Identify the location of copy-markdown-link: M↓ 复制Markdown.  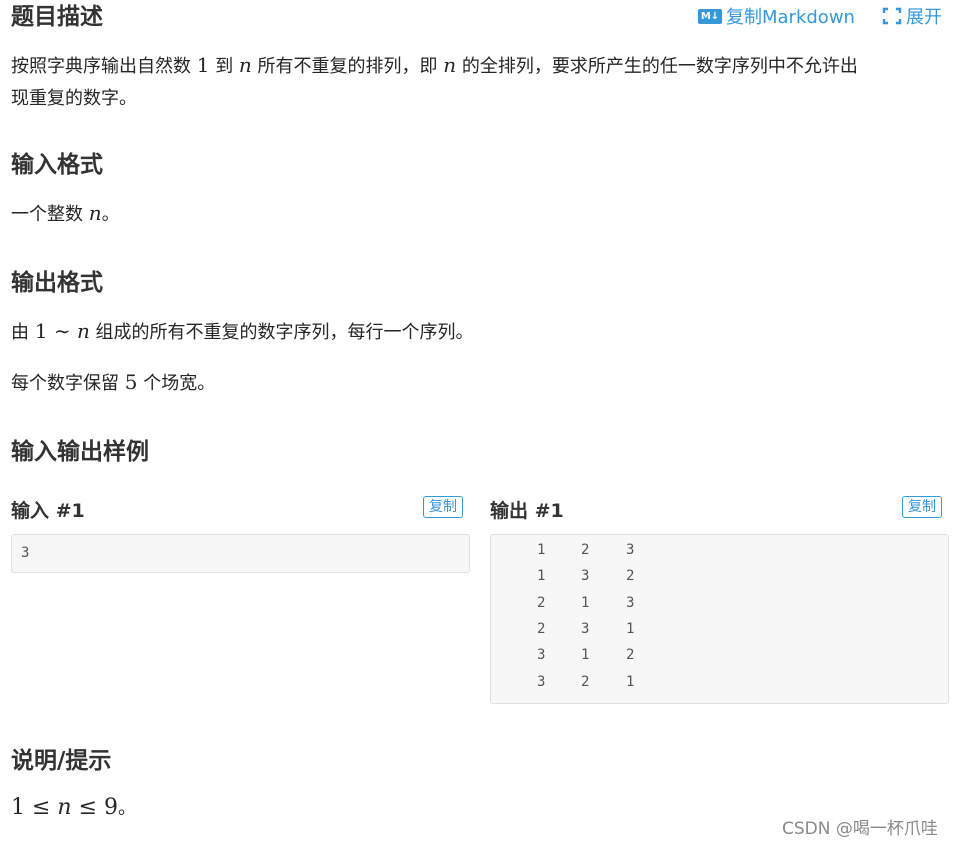
(776, 16).